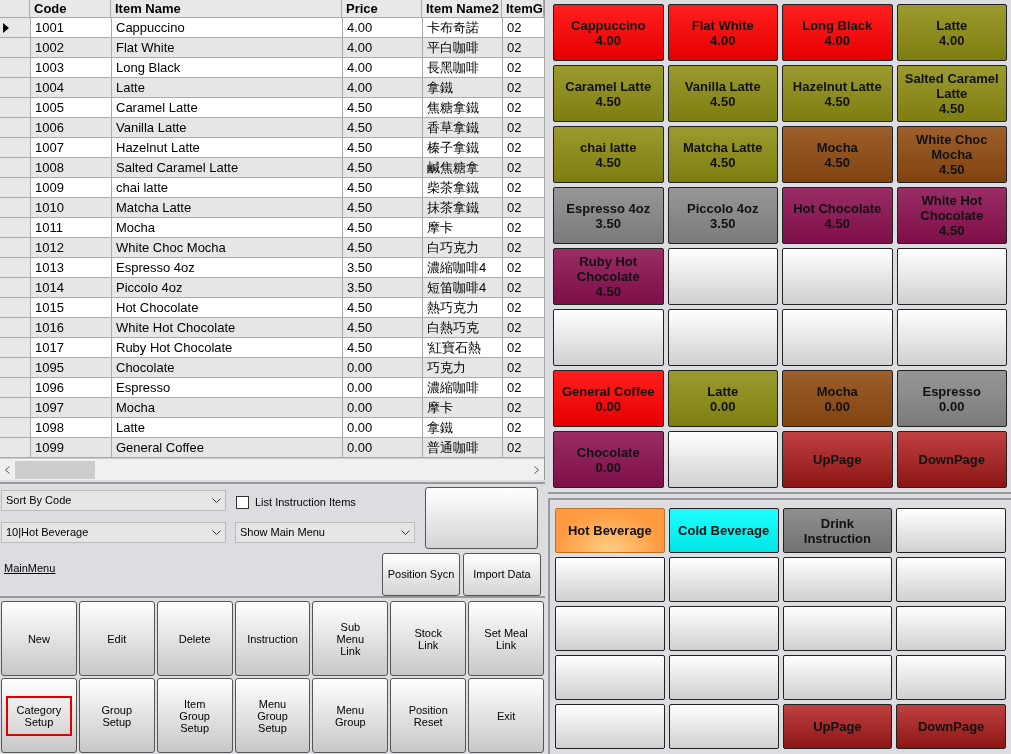 Image resolution: width=1011 pixels, height=754 pixels. What do you see at coordinates (15, 27) in the screenshot?
I see `row-header` at bounding box center [15, 27].